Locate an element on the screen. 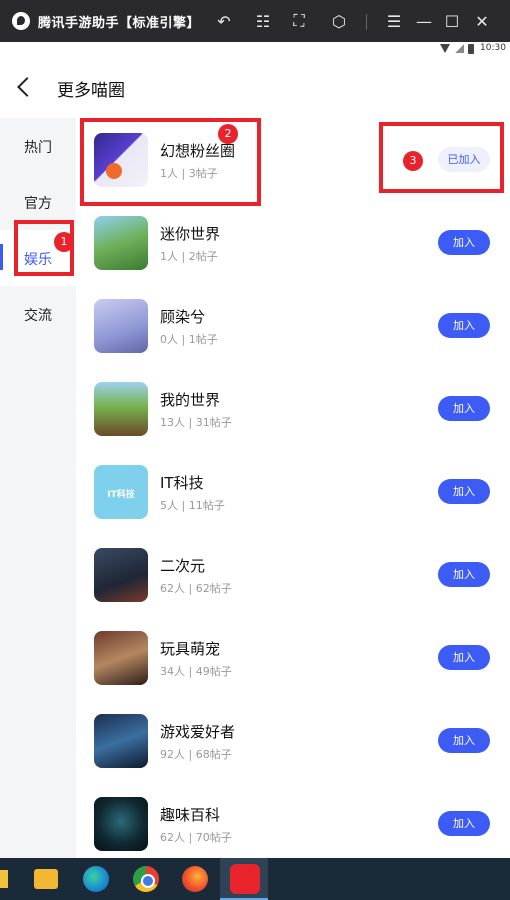 Image resolution: width=510 pixels, height=900 pixels. grid-icon: ☷ is located at coordinates (263, 21).